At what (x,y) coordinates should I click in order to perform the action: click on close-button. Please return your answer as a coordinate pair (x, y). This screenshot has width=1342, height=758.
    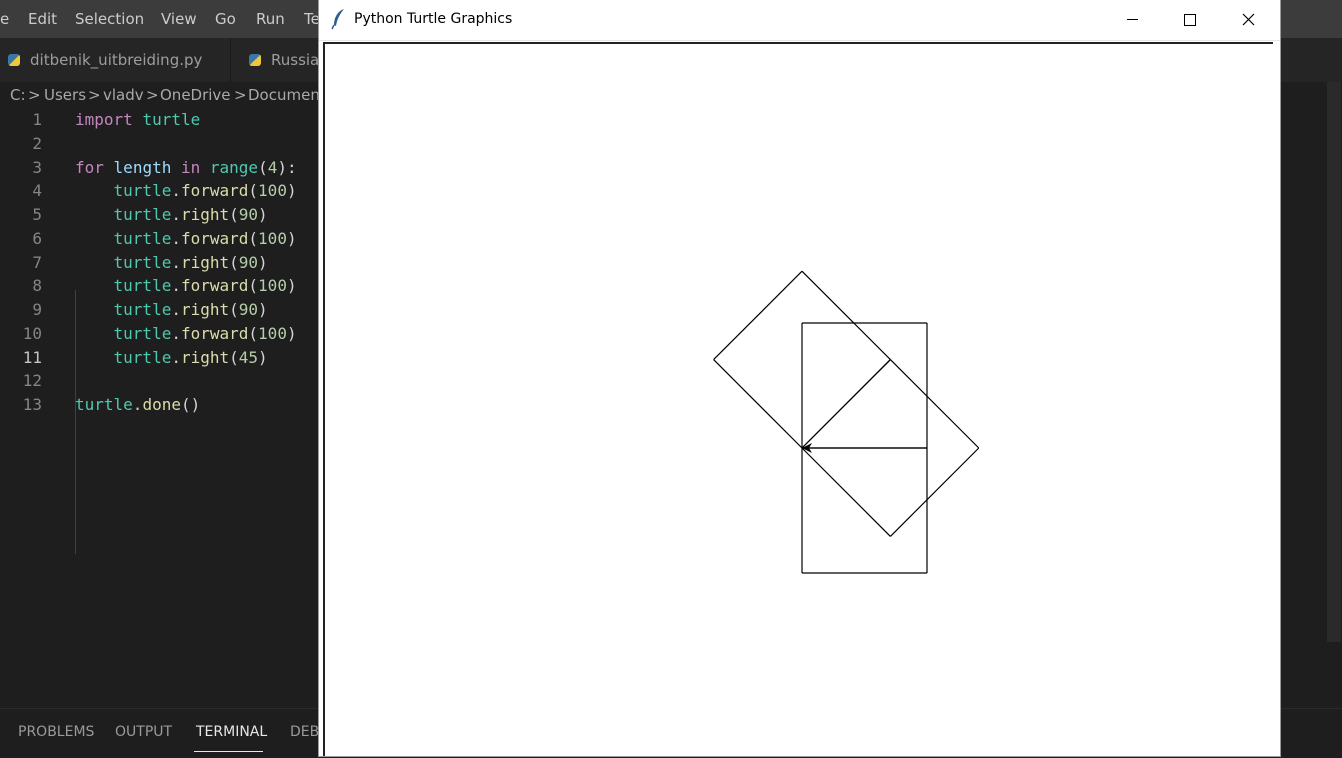
    Looking at the image, I should click on (1248, 20).